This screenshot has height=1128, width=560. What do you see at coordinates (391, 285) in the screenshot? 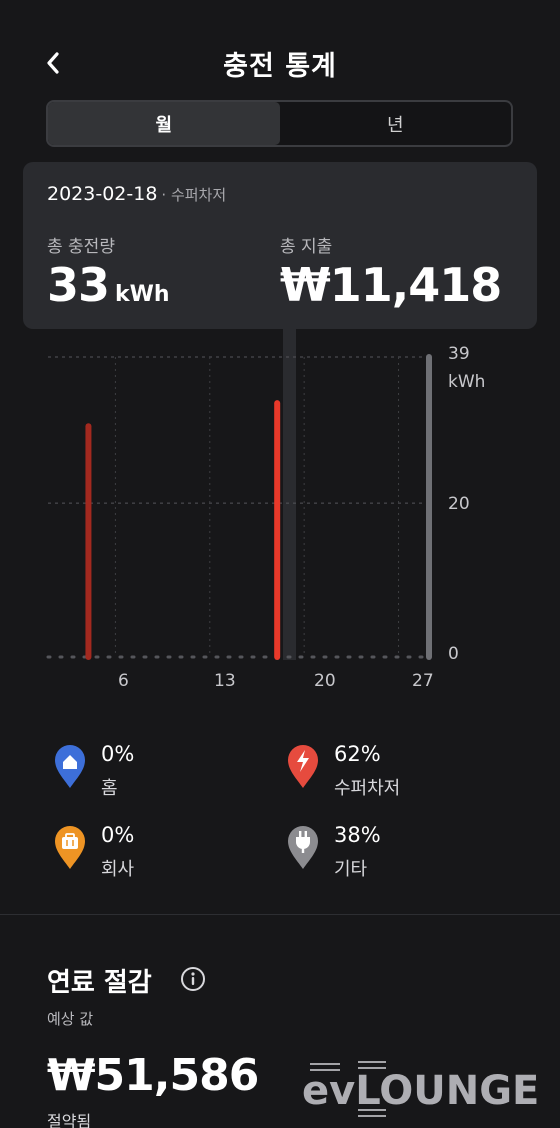
I see `cost-value: ₩11,418` at bounding box center [391, 285].